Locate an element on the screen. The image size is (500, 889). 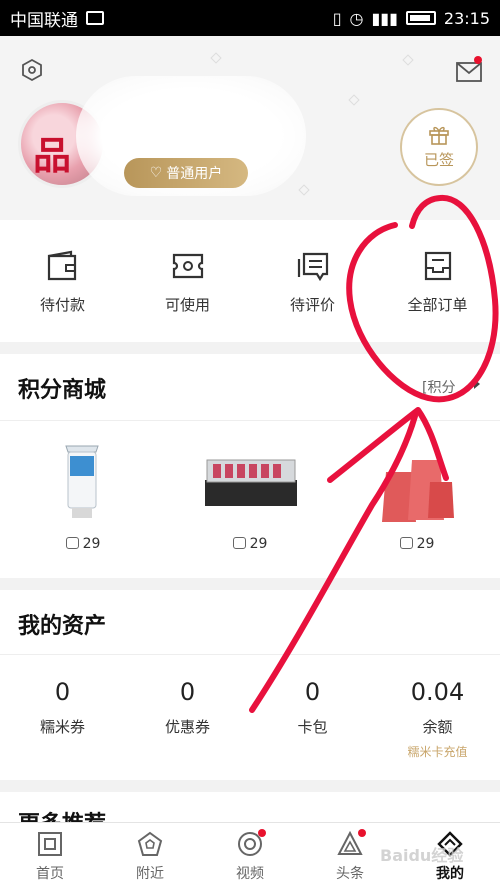
order-label: 待评价 is located at coordinates (312, 305).